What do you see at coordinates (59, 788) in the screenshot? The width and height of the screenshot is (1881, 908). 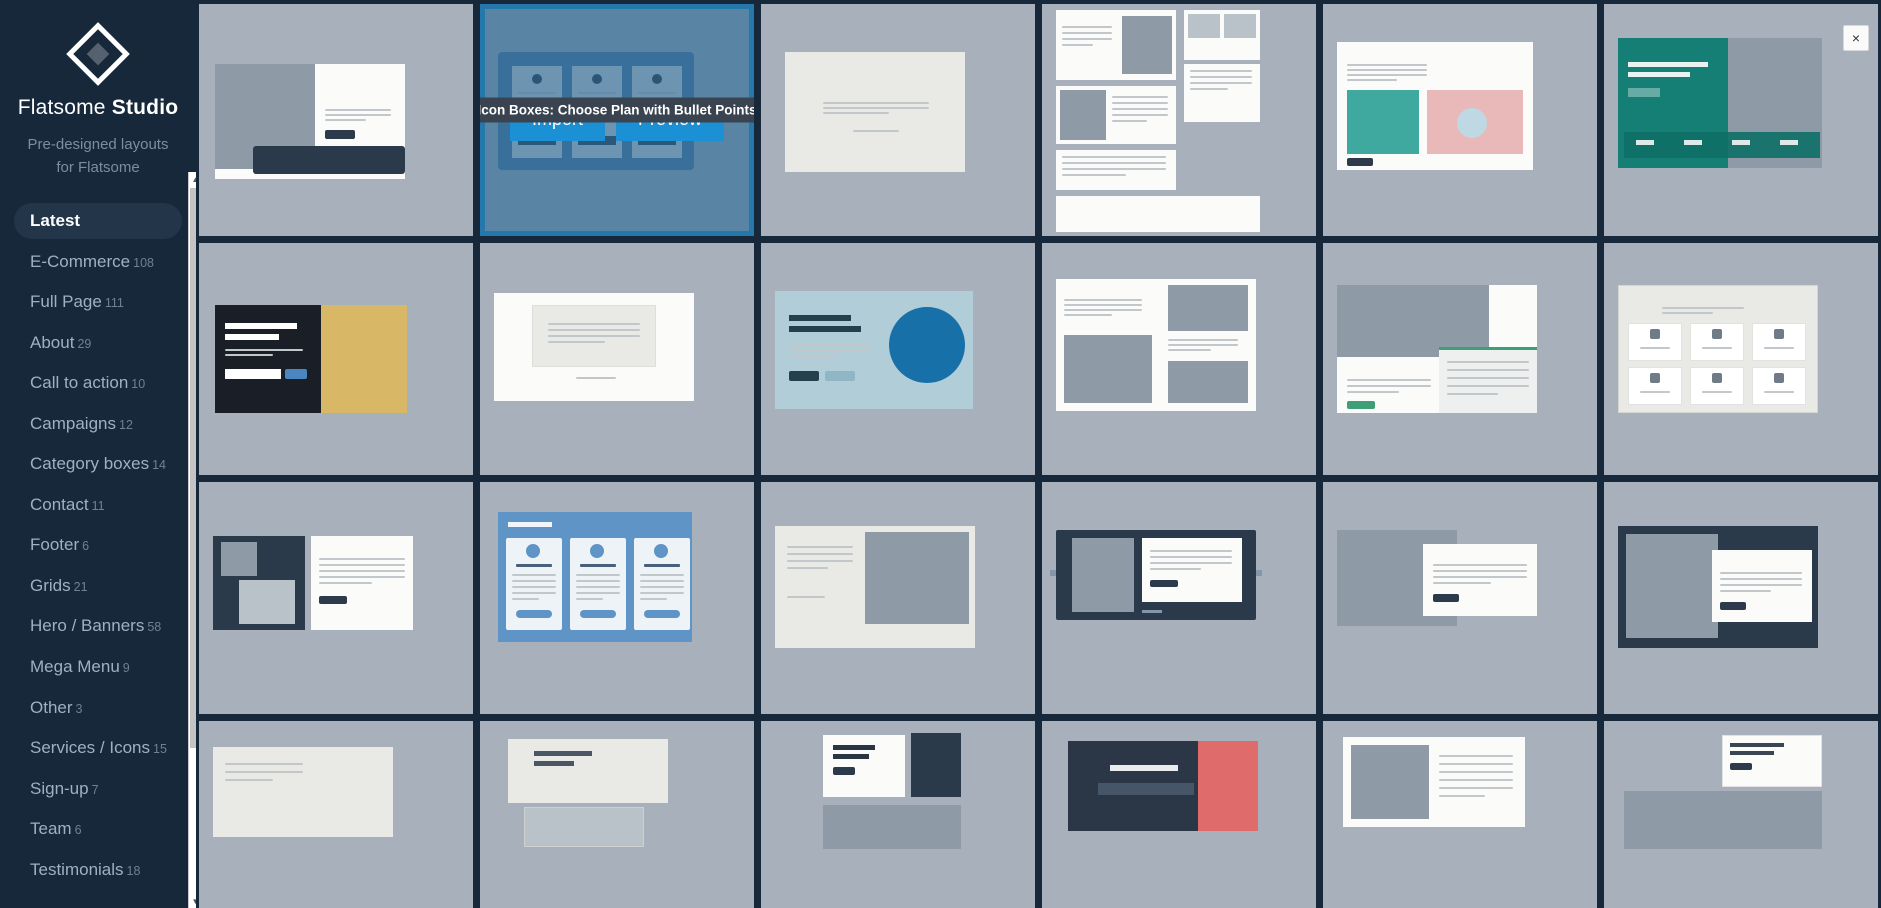 I see `sidebar-item-label: Sign-up` at bounding box center [59, 788].